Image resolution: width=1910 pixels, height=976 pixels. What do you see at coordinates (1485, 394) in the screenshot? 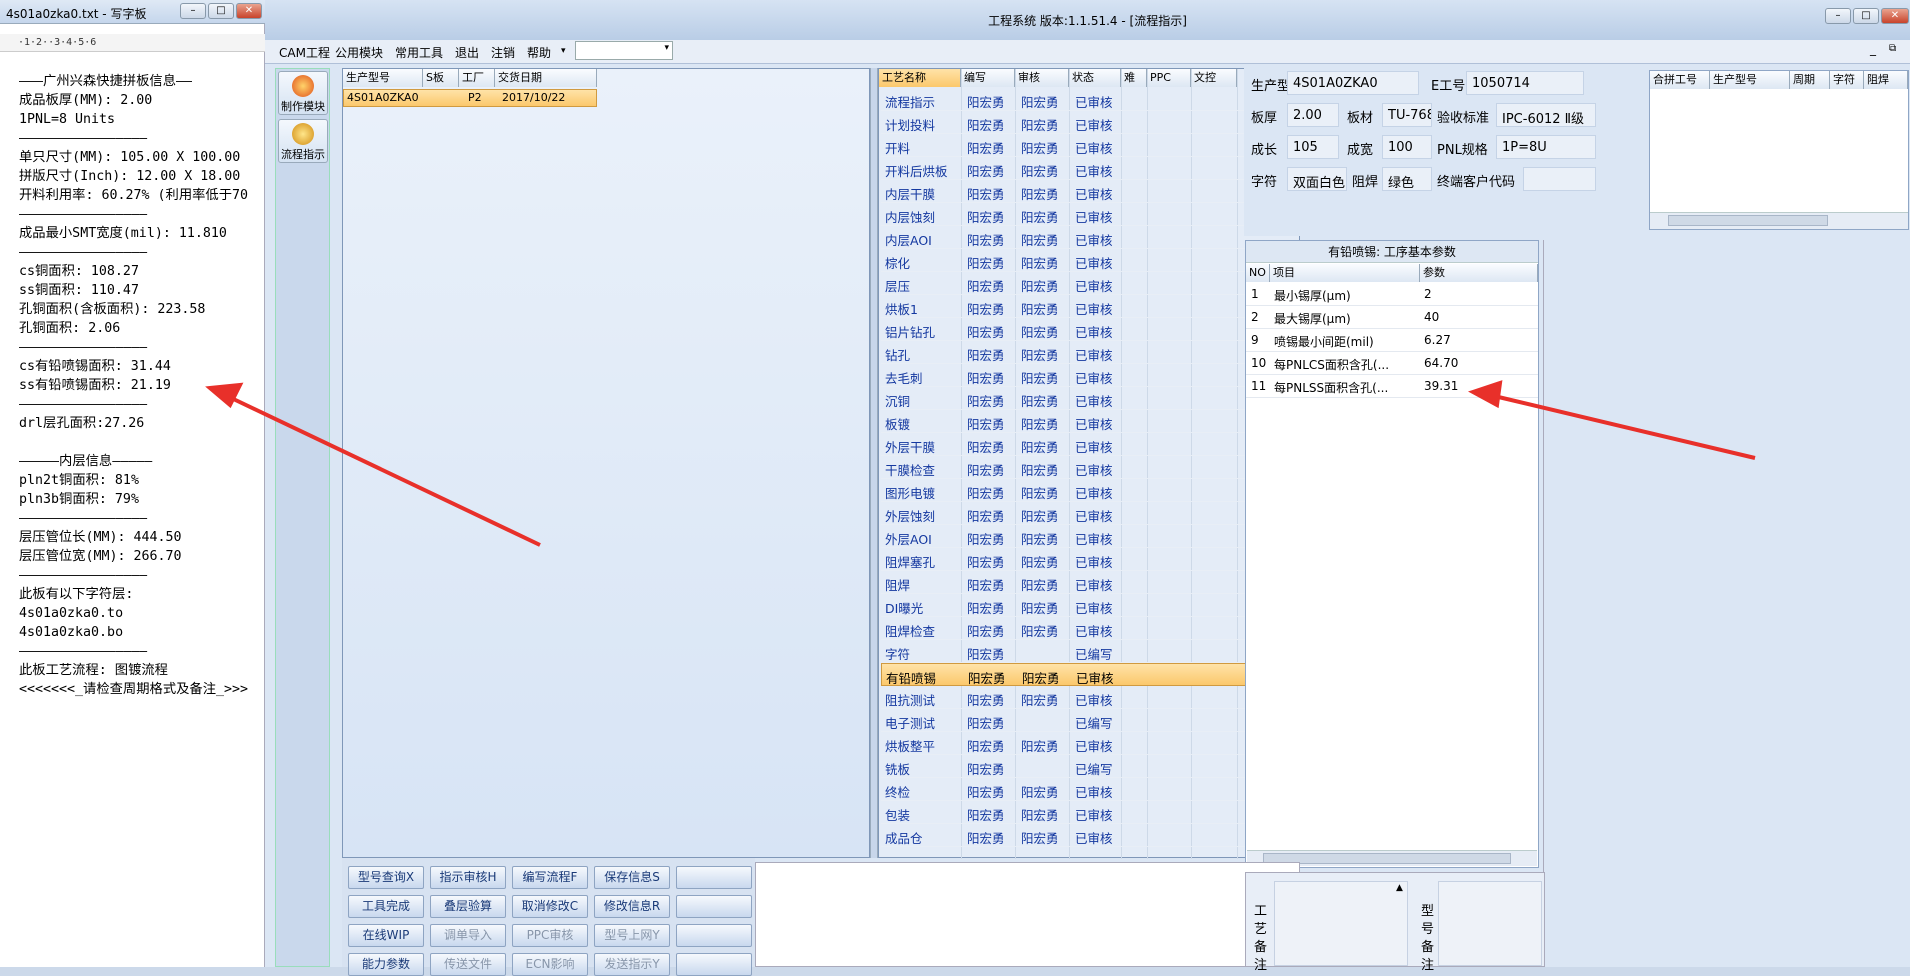
I see `arrow-right-head` at bounding box center [1485, 394].